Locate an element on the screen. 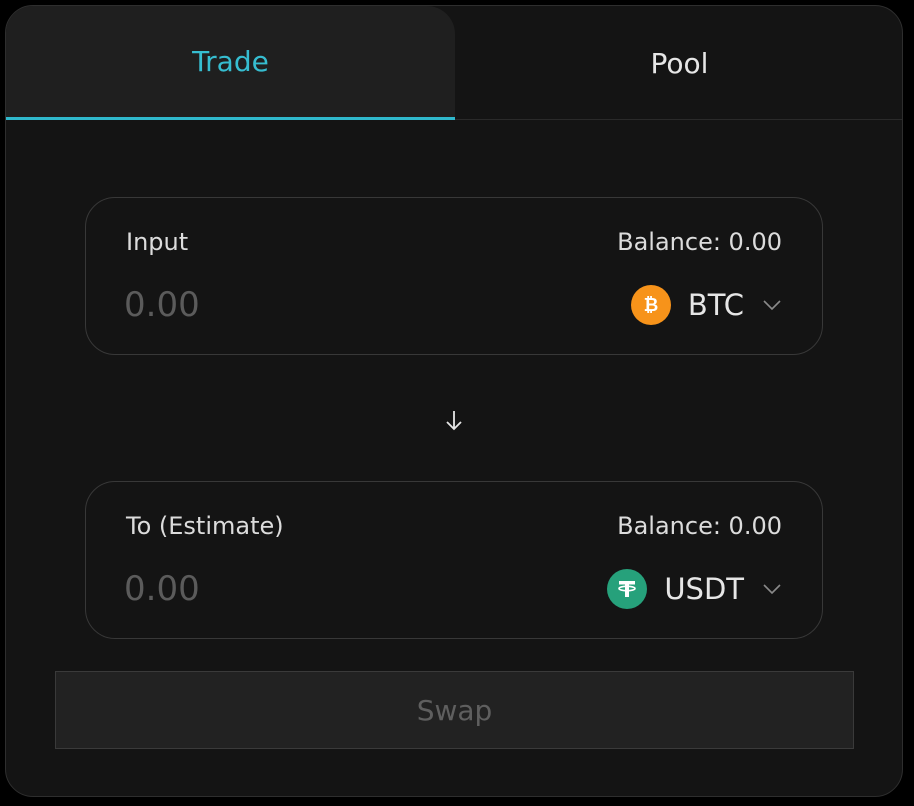 The width and height of the screenshot is (914, 806). output-amount-field is located at coordinates (274, 589).